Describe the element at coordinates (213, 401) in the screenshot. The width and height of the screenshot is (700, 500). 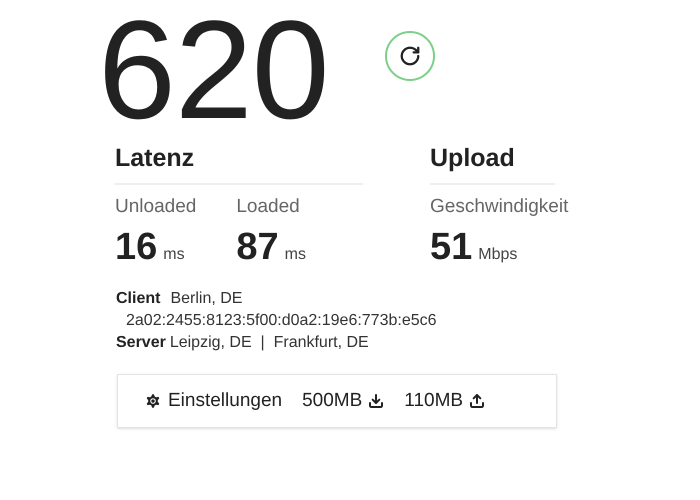
I see `settings-button: Einstellungen` at that location.